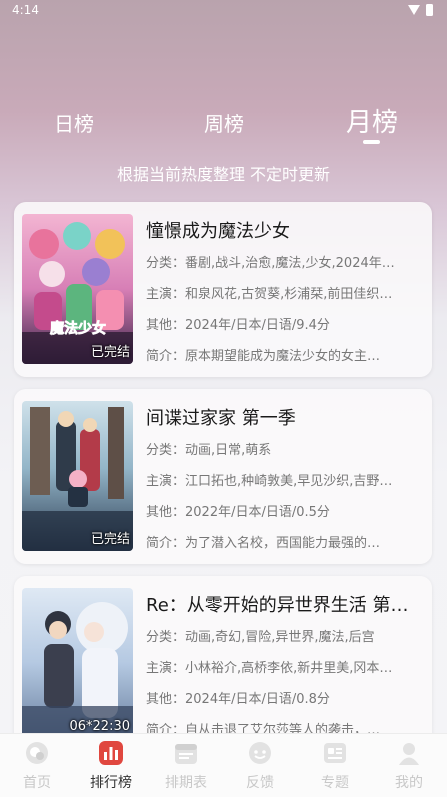 This screenshot has height=797, width=447. Describe the element at coordinates (409, 766) in the screenshot. I see `nav-profile: 我的` at that location.